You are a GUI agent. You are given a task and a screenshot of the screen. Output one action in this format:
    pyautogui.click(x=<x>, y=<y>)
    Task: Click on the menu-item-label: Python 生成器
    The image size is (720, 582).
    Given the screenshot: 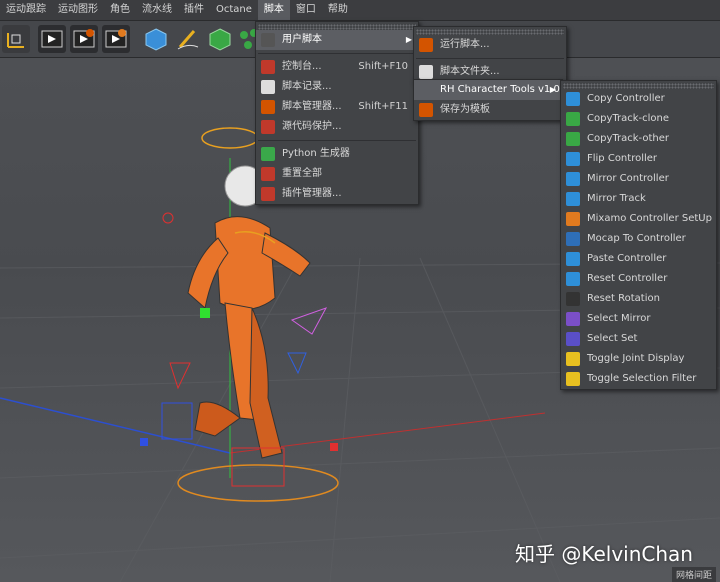 What is the action you would take?
    pyautogui.click(x=316, y=153)
    